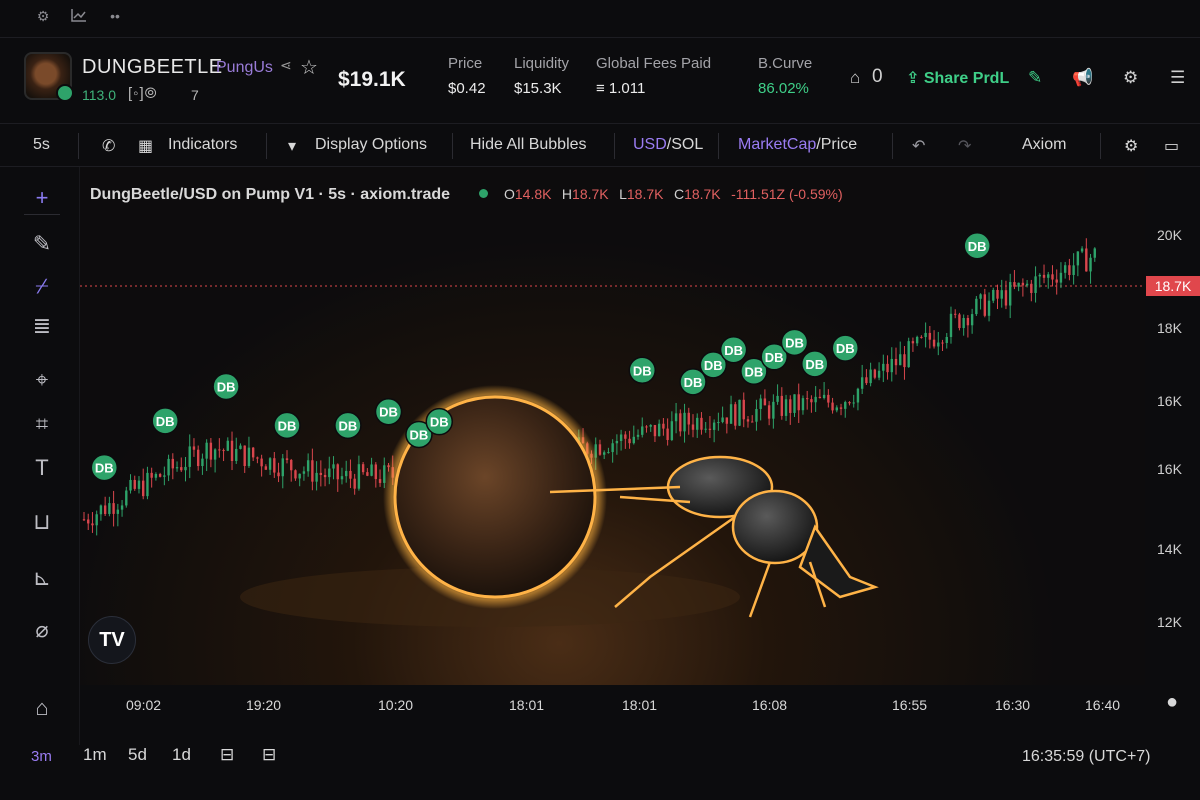 The image size is (1200, 800). Describe the element at coordinates (1172, 426) in the screenshot. I see `price-scale: 20K 18K 16K 16K 14K 12K` at that location.